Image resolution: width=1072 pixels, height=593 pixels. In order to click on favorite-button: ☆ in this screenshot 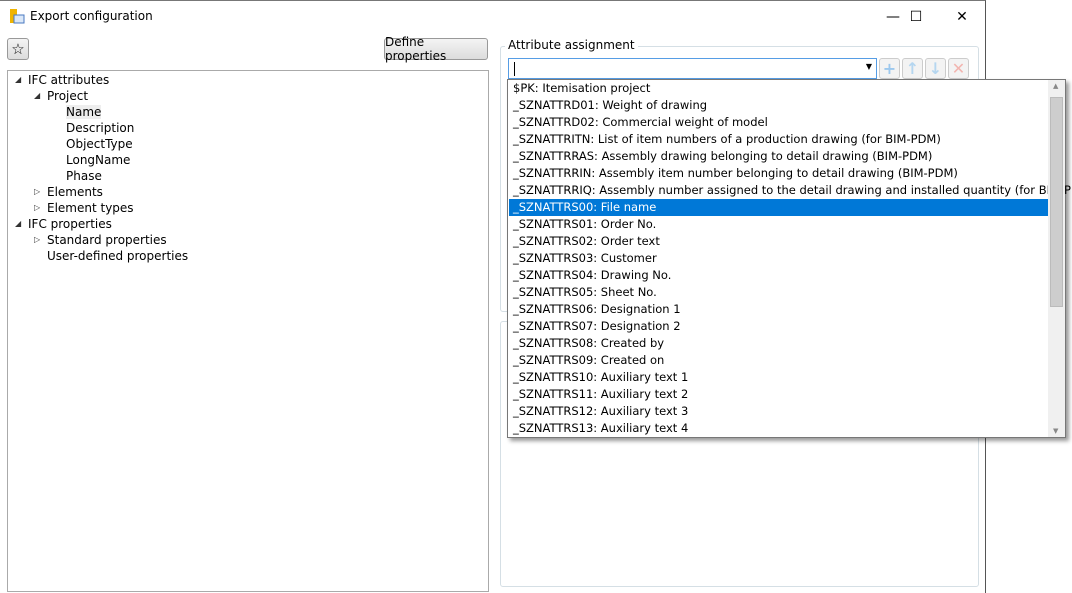, I will do `click(18, 49)`.